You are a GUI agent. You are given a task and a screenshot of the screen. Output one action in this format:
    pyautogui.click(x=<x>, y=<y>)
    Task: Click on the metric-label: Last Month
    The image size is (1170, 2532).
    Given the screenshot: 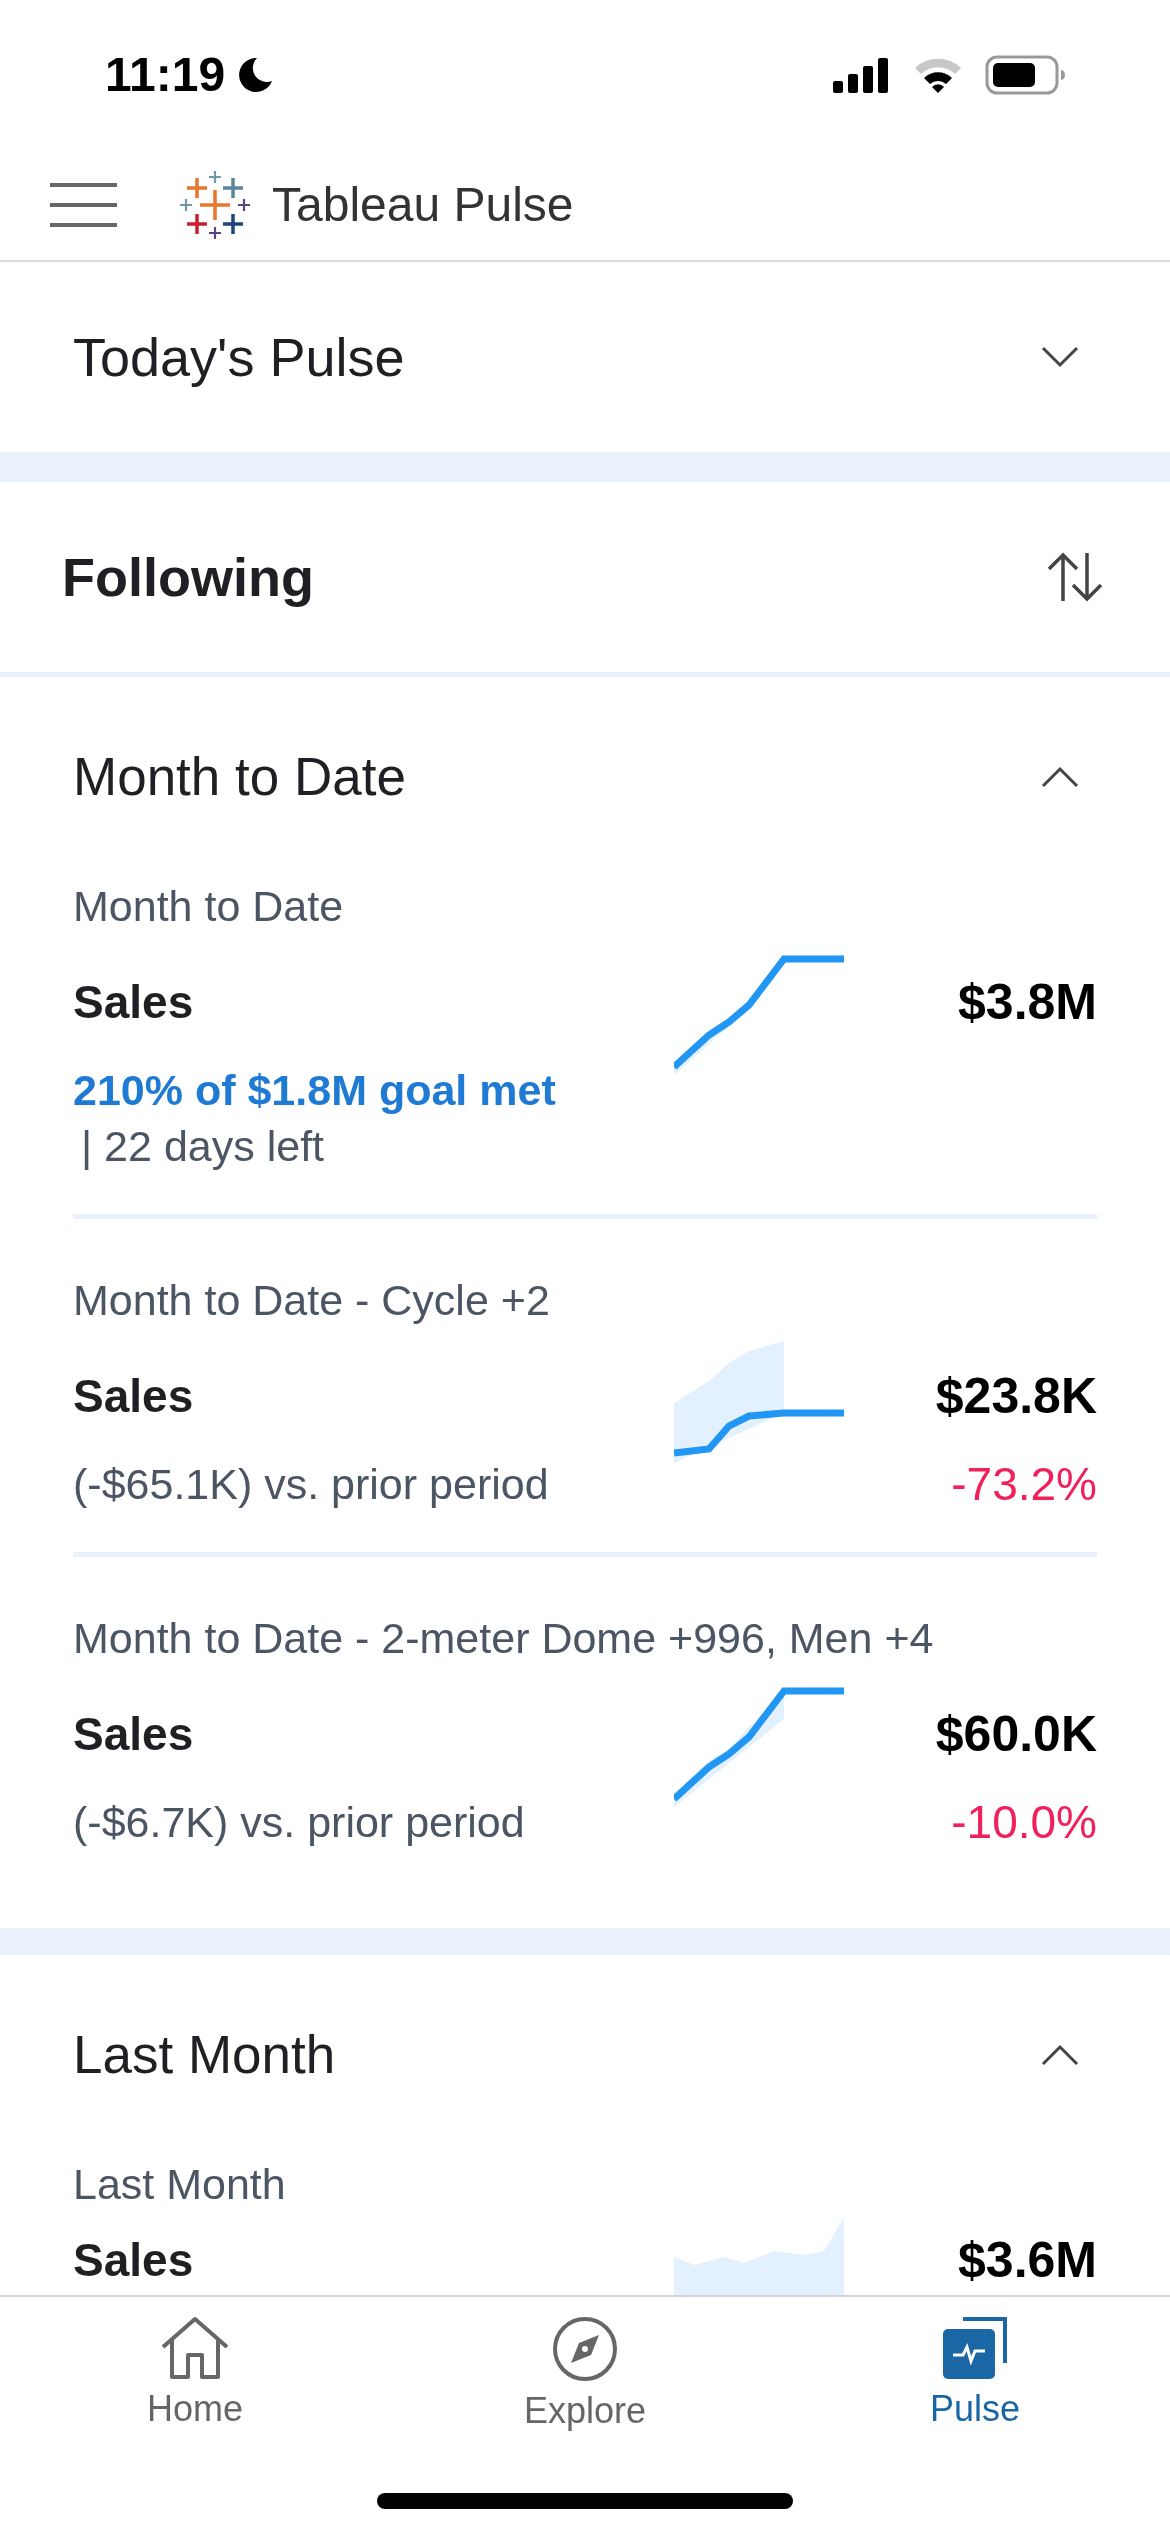 What is the action you would take?
    pyautogui.click(x=180, y=2184)
    